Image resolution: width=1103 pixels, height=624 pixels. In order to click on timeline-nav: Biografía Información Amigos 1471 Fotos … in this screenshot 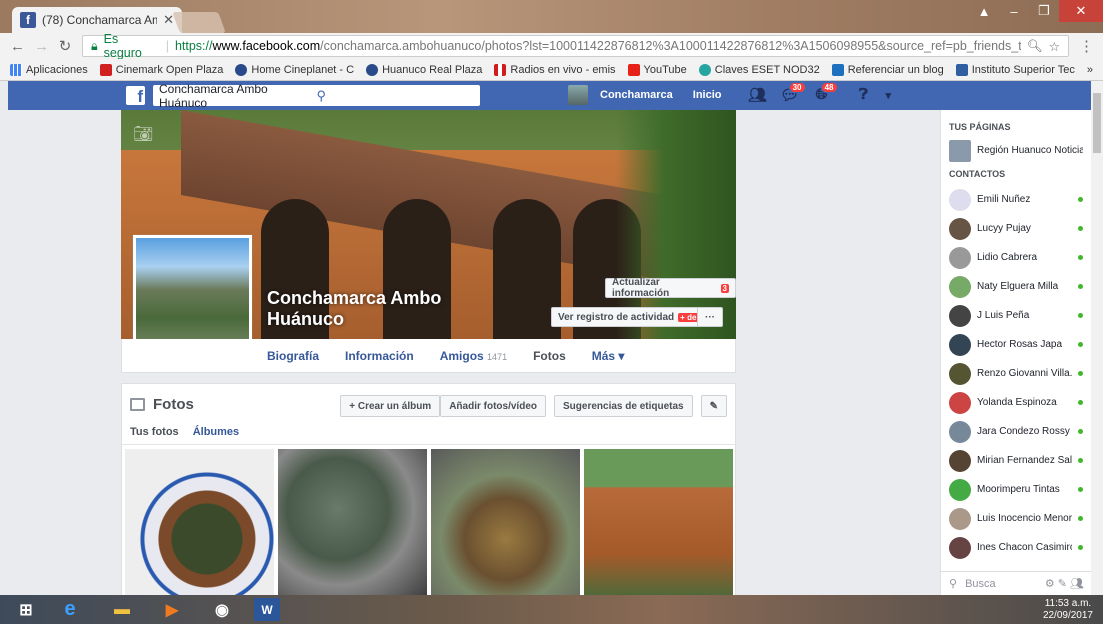, I will do `click(428, 356)`.